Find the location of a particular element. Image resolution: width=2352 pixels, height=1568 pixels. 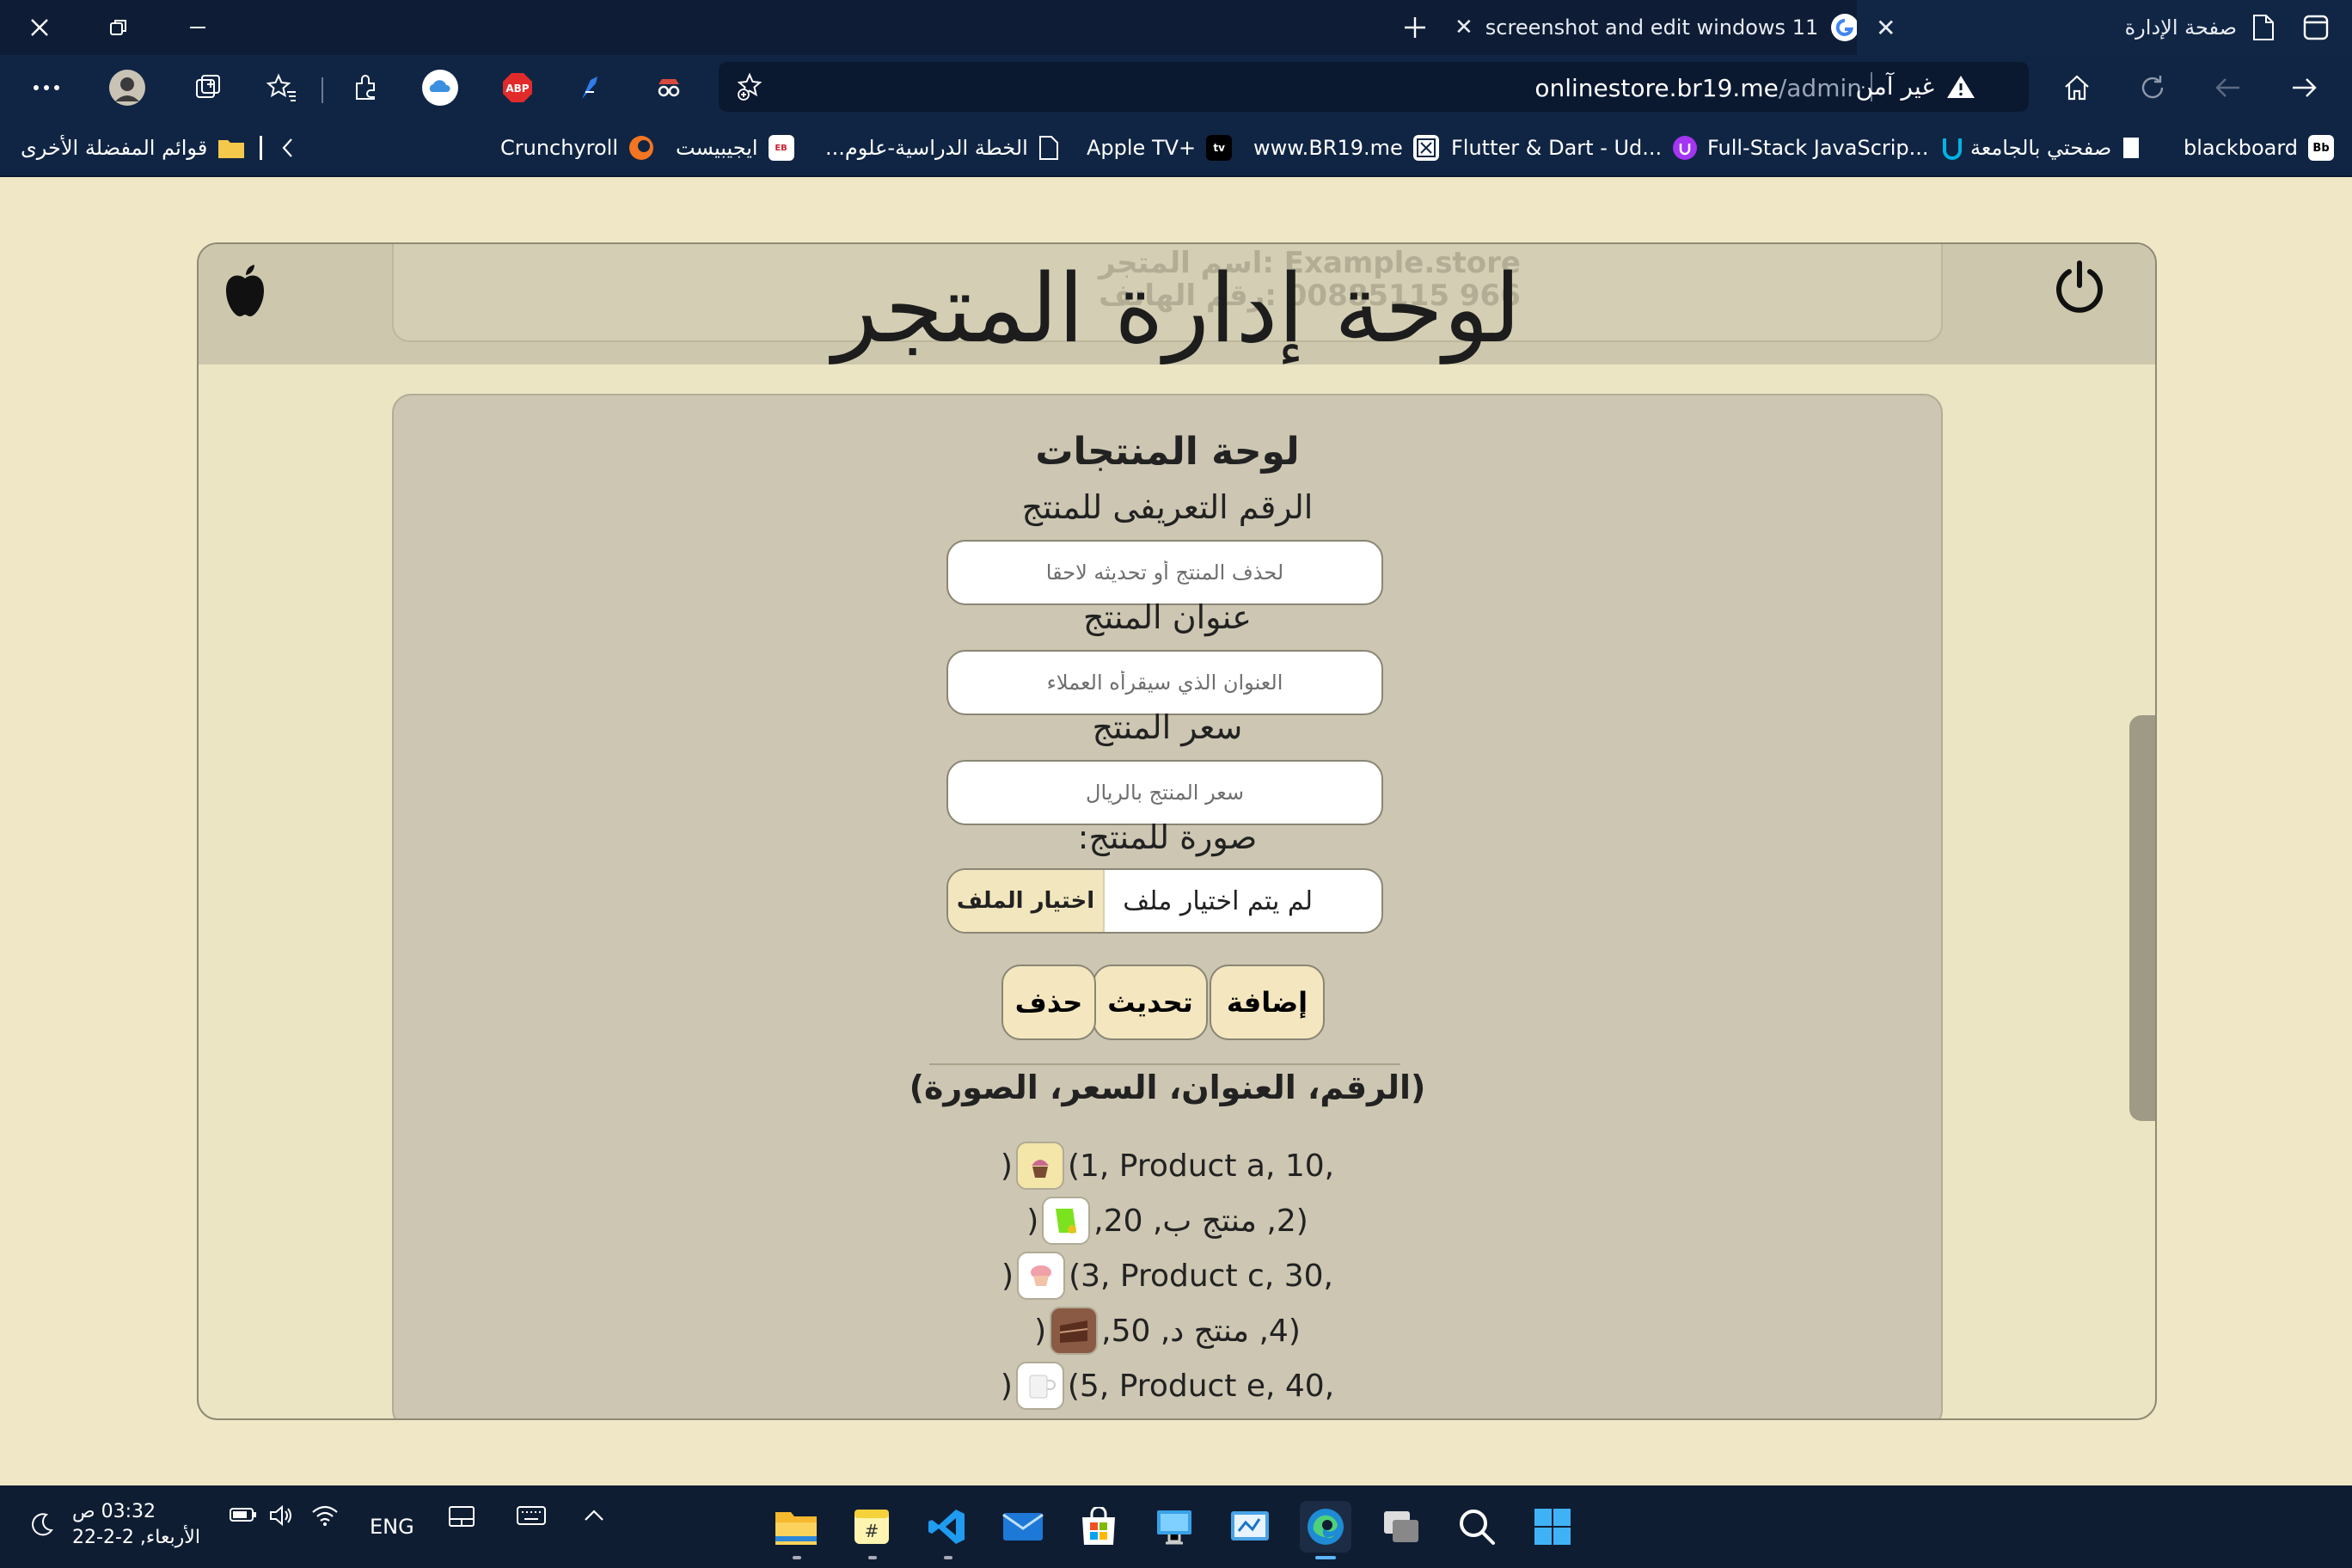

window-minimize-icon is located at coordinates (197, 27).